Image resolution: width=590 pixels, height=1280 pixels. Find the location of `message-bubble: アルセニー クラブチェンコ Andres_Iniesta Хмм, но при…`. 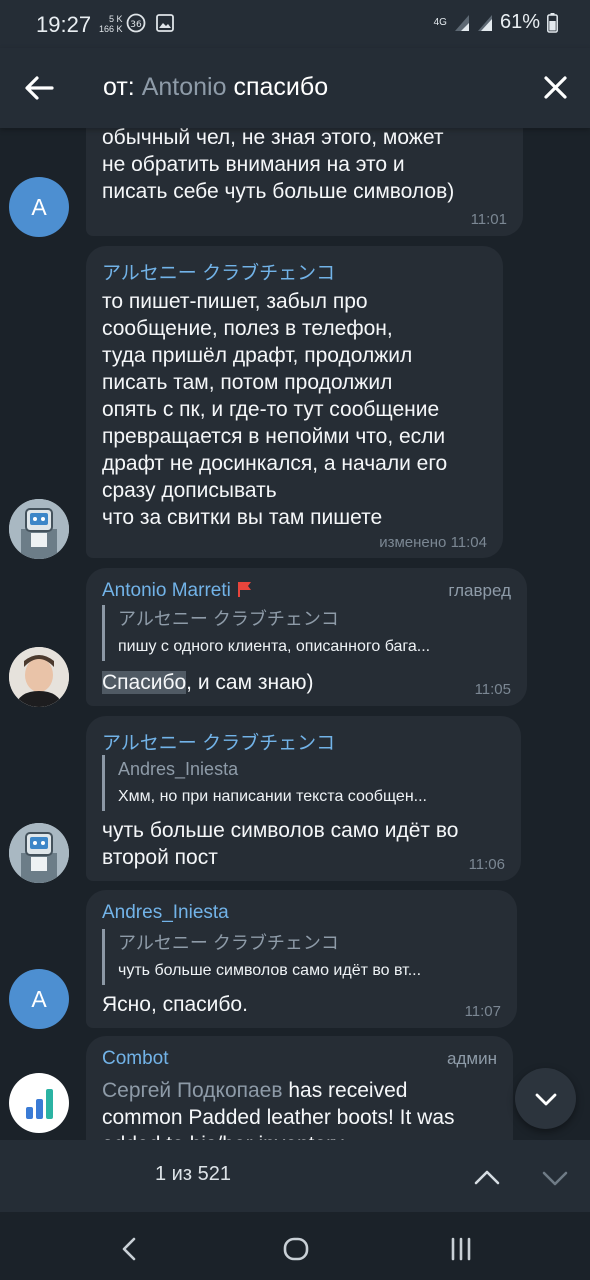

message-bubble: アルセニー クラブチェンコ Andres_Iniesta Хмм, но при… is located at coordinates (303, 798).